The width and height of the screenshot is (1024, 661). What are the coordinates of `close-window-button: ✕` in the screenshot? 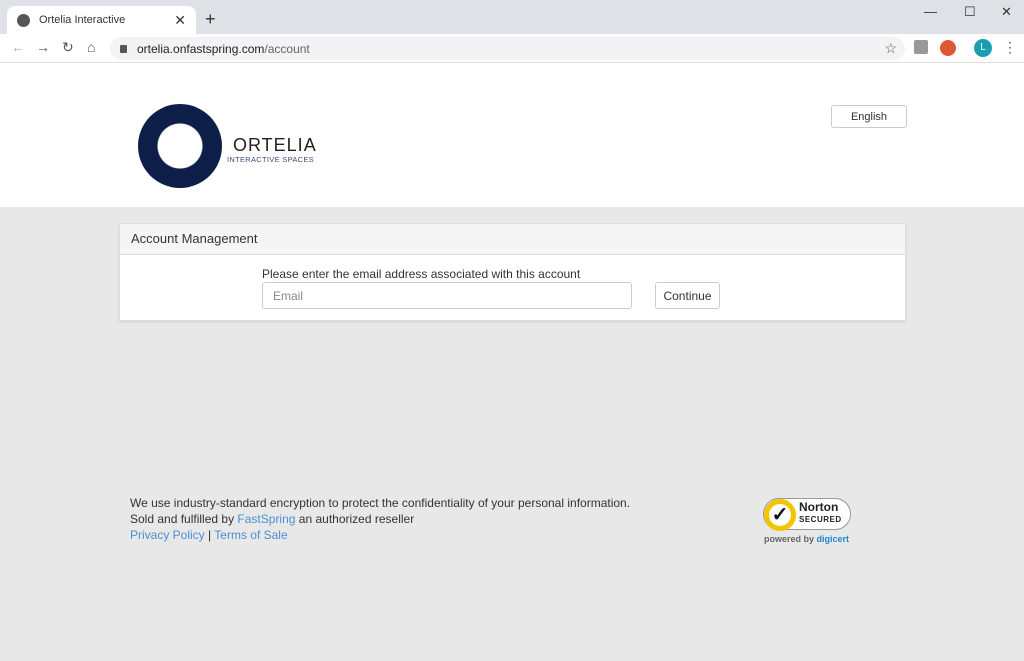 It's located at (1006, 12).